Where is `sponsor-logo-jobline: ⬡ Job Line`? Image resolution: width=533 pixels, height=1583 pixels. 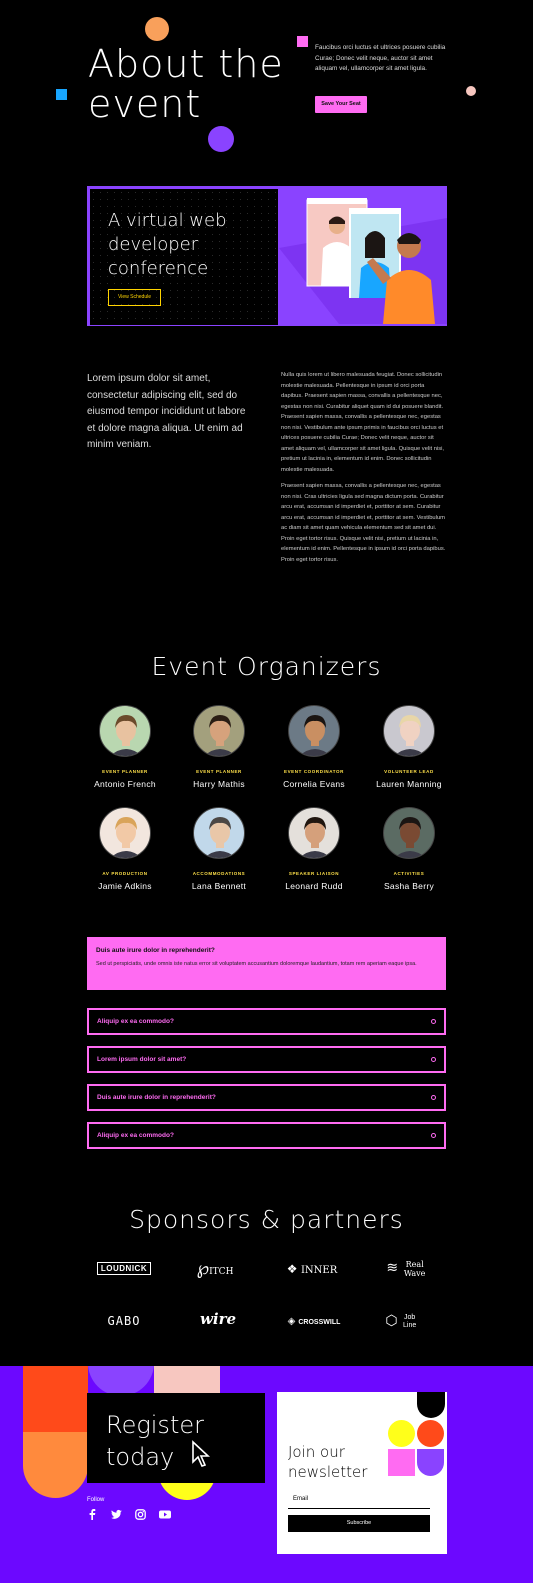
sponsor-logo-jobline: ⬡ Job Line is located at coordinates (402, 1321).